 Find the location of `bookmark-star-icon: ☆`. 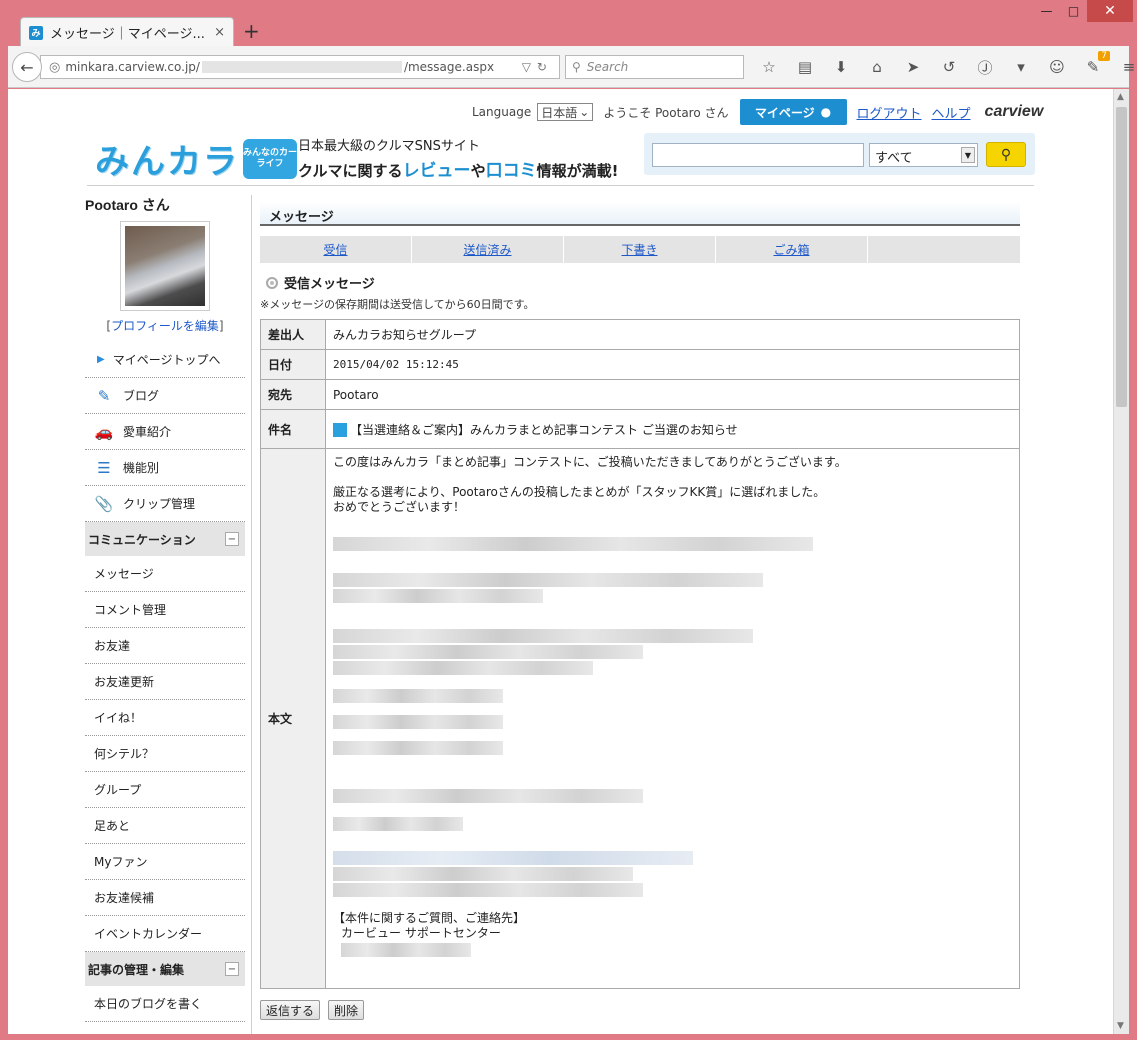

bookmark-star-icon: ☆ is located at coordinates (769, 67).